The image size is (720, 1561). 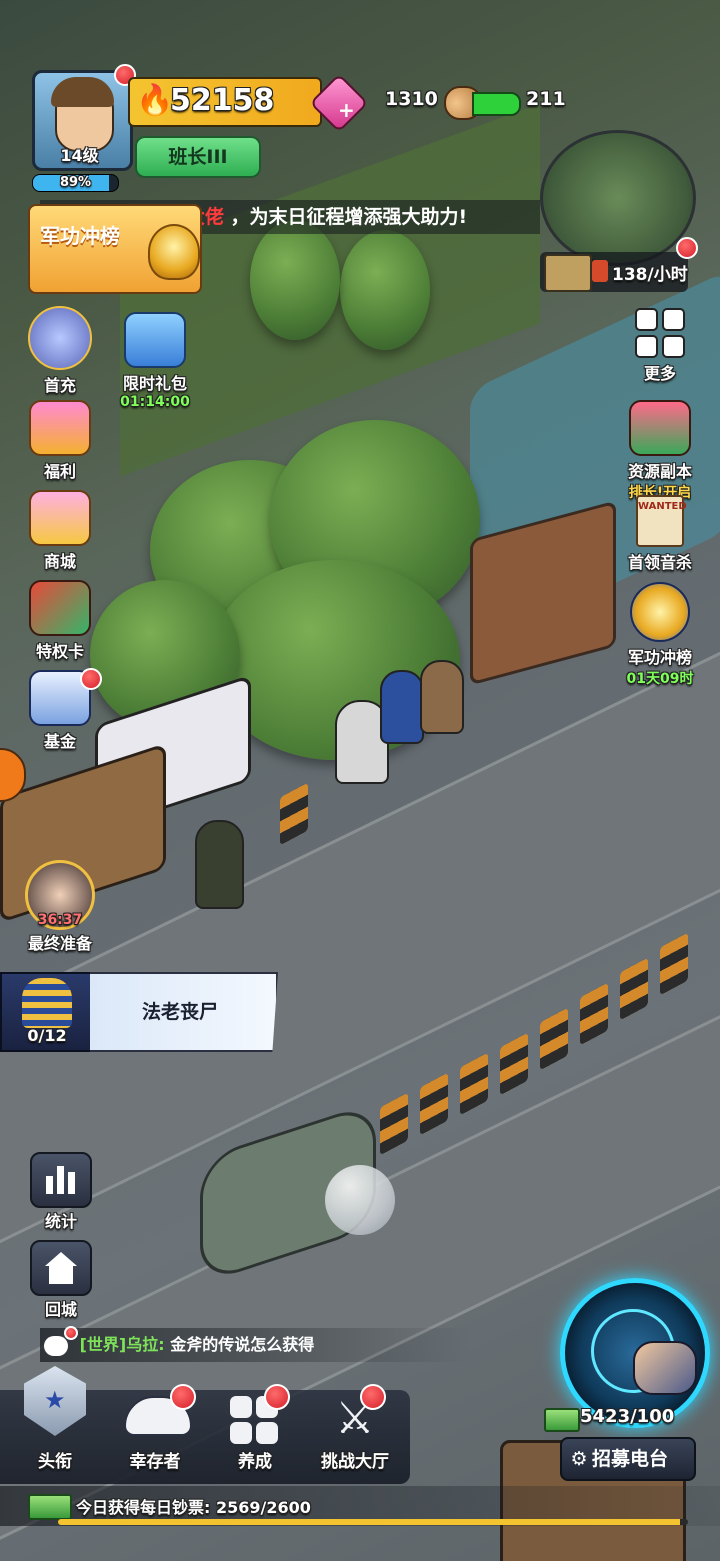 I want to click on more-button: 更多, so click(x=660, y=346).